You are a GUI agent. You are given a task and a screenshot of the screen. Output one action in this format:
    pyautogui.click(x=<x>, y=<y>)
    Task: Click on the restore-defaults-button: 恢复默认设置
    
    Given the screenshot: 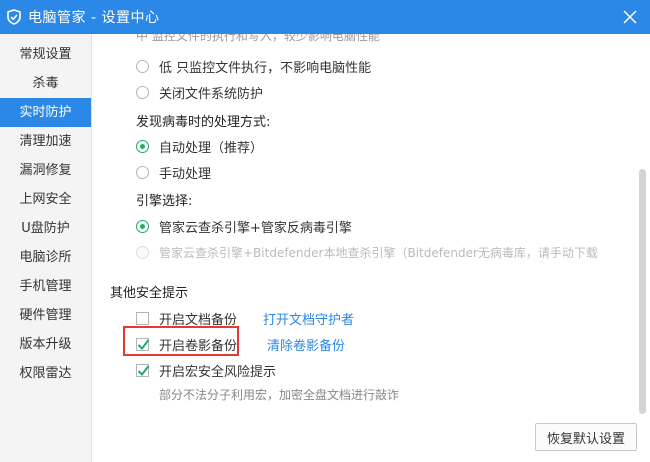 What is the action you would take?
    pyautogui.click(x=586, y=437)
    